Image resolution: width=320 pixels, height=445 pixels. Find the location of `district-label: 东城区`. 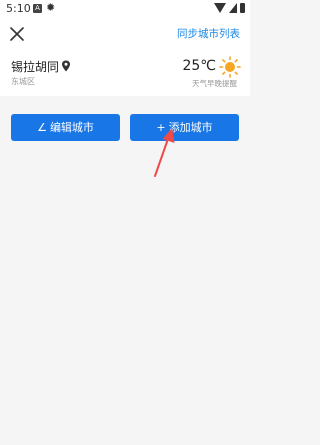

district-label: 东城区 is located at coordinates (23, 81).